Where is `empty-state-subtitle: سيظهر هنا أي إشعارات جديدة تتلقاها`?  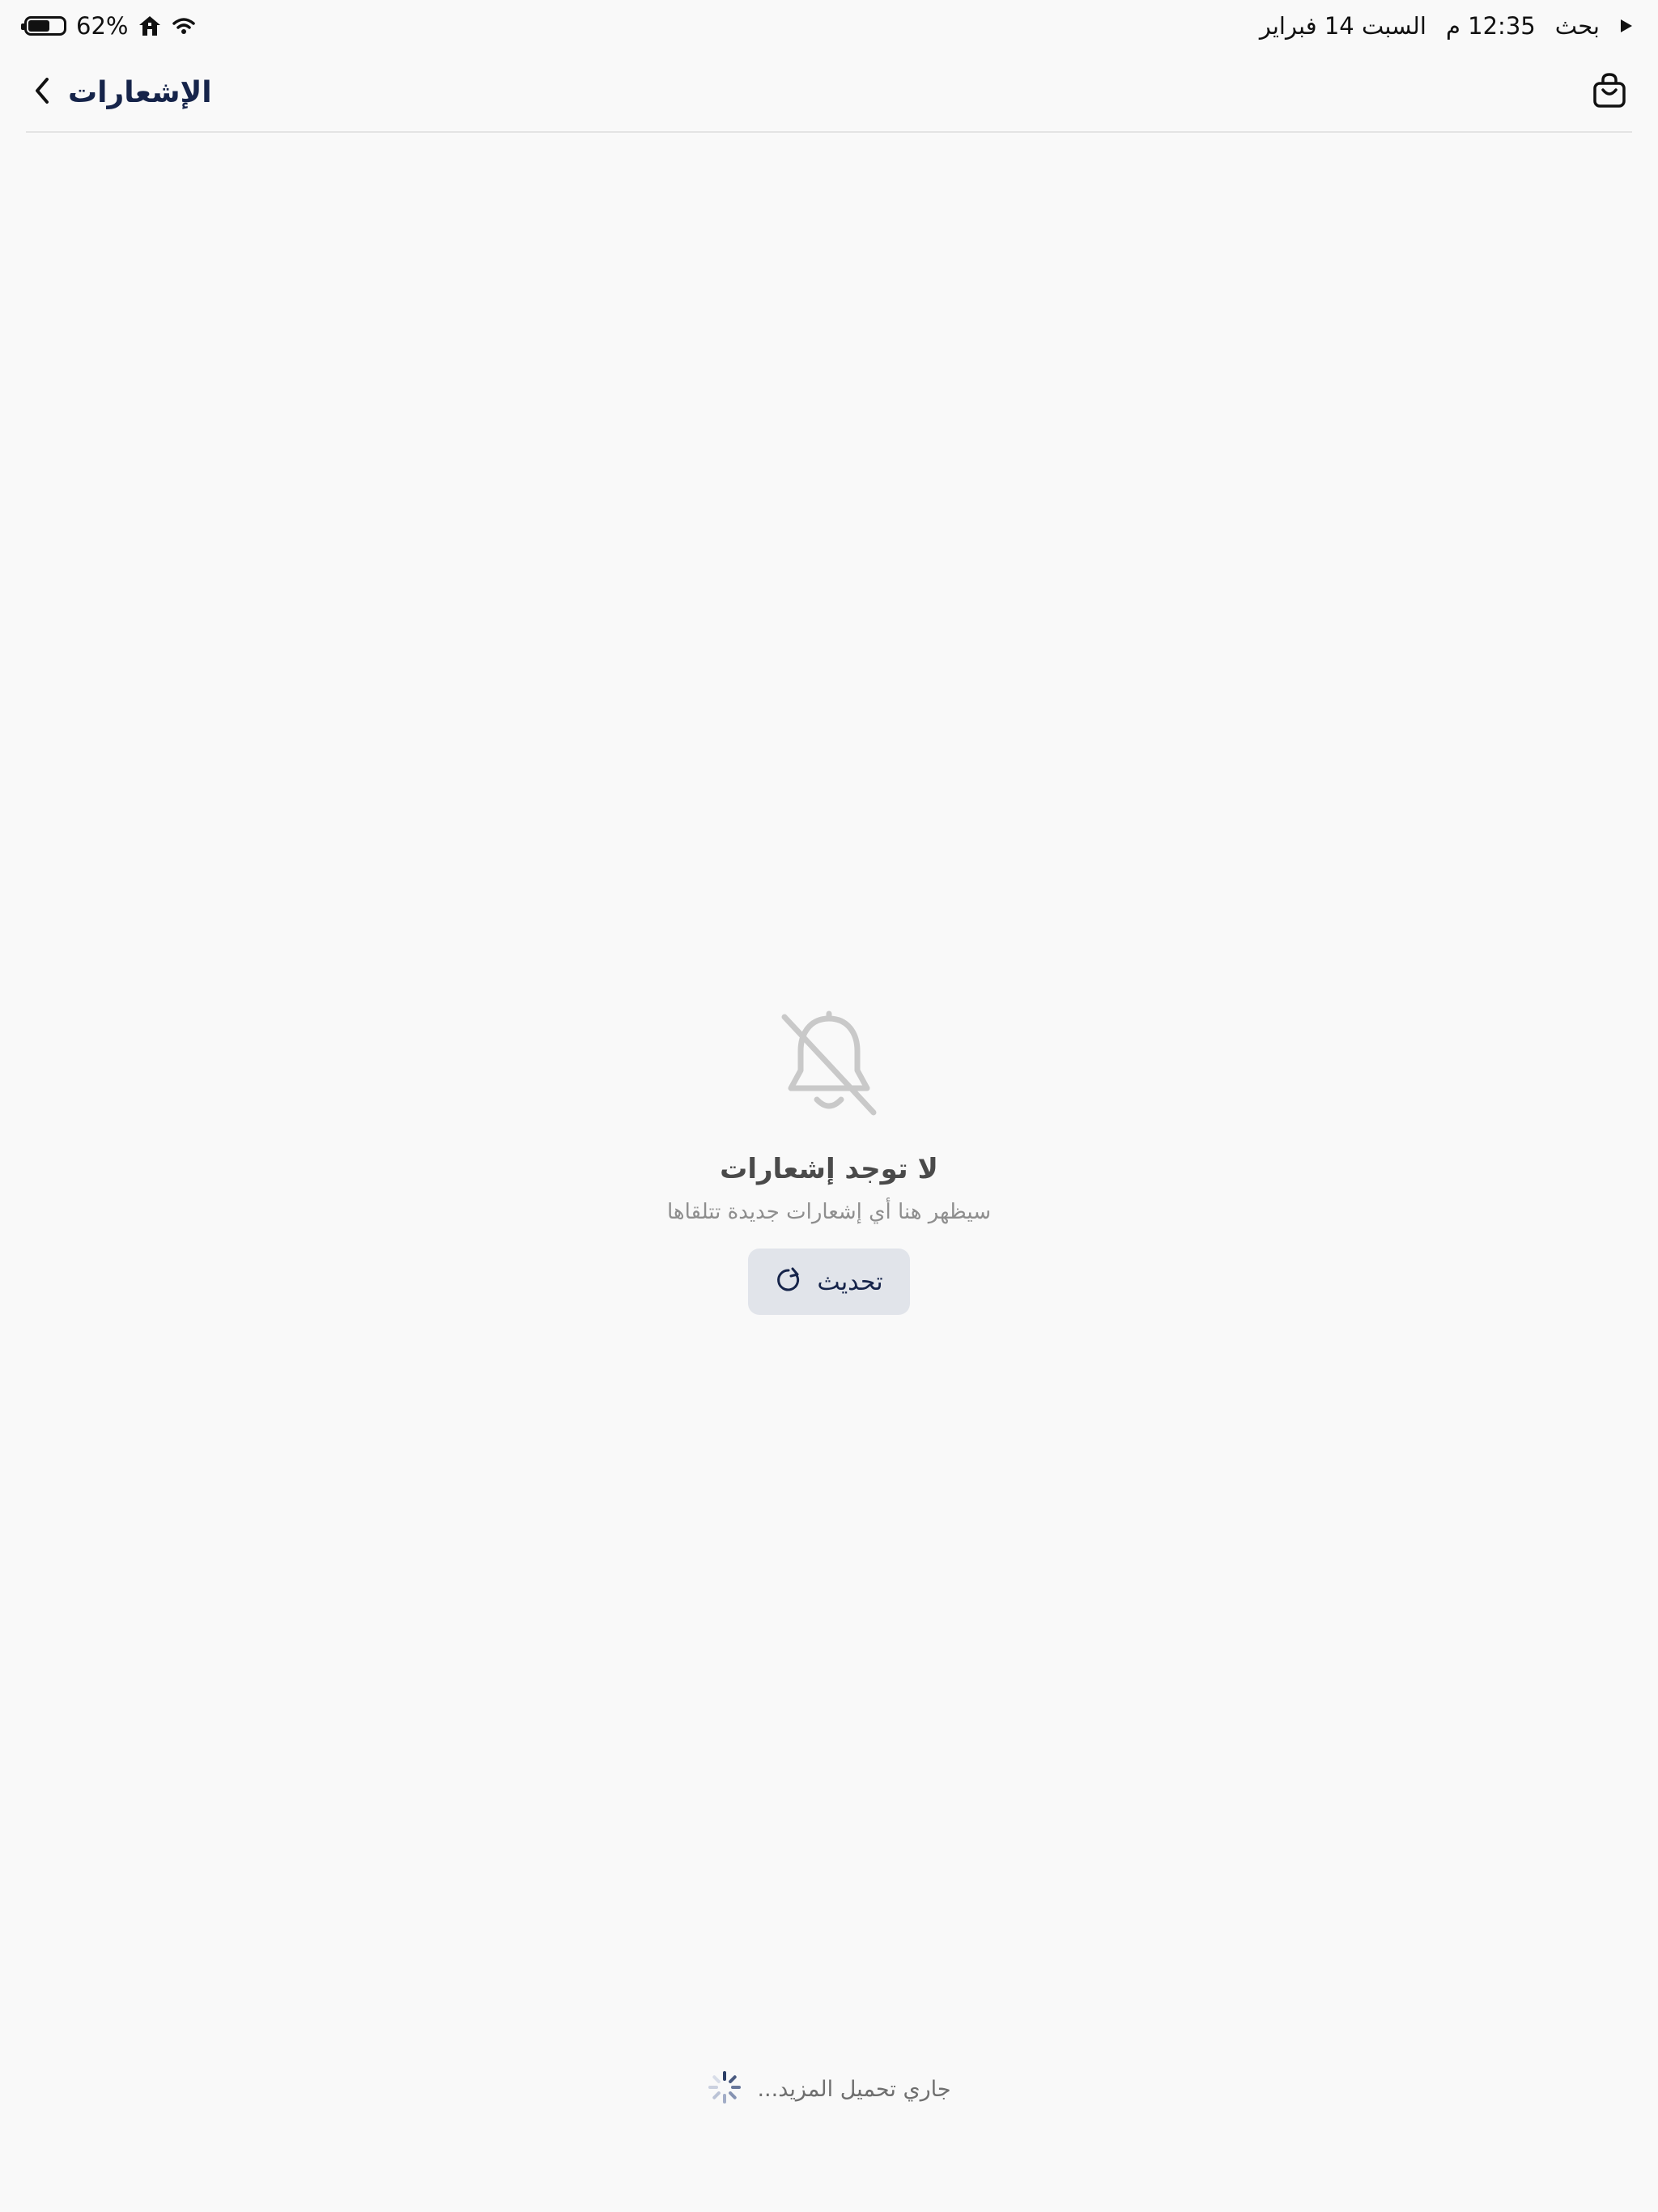 empty-state-subtitle: سيظهر هنا أي إشعارات جديدة تتلقاها is located at coordinates (829, 1212).